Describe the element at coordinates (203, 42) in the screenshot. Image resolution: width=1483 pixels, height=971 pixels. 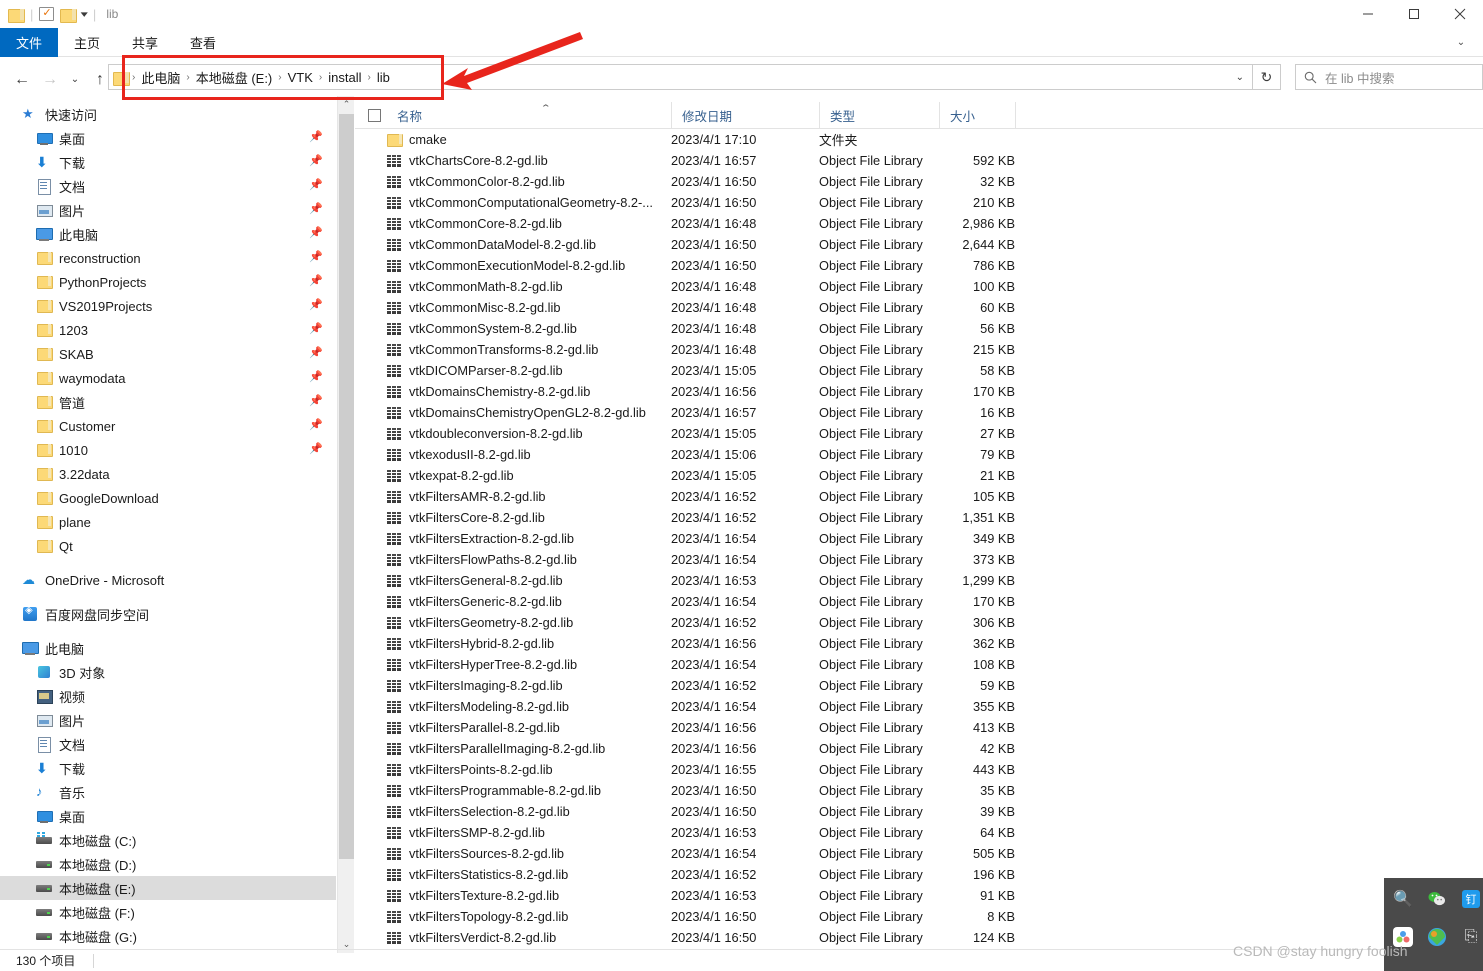
I see `tab-view: 查看` at that location.